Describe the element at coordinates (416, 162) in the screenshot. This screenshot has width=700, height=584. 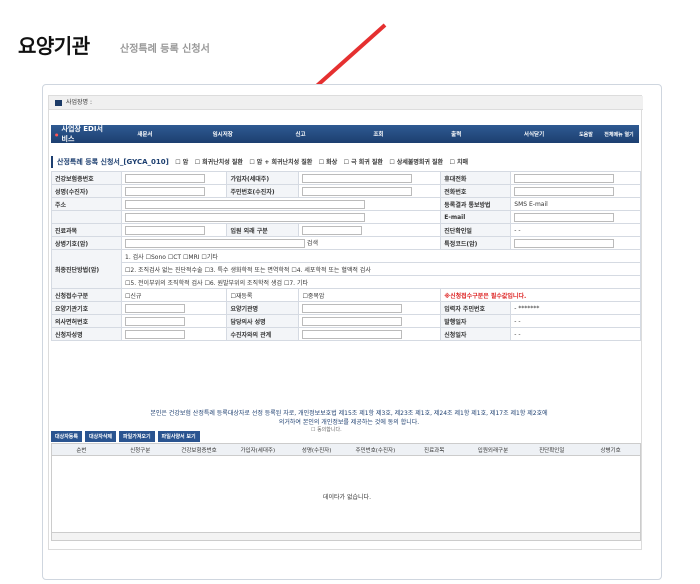
I see `cb-unspec: ☐ 상세불명희귀 질환` at that location.